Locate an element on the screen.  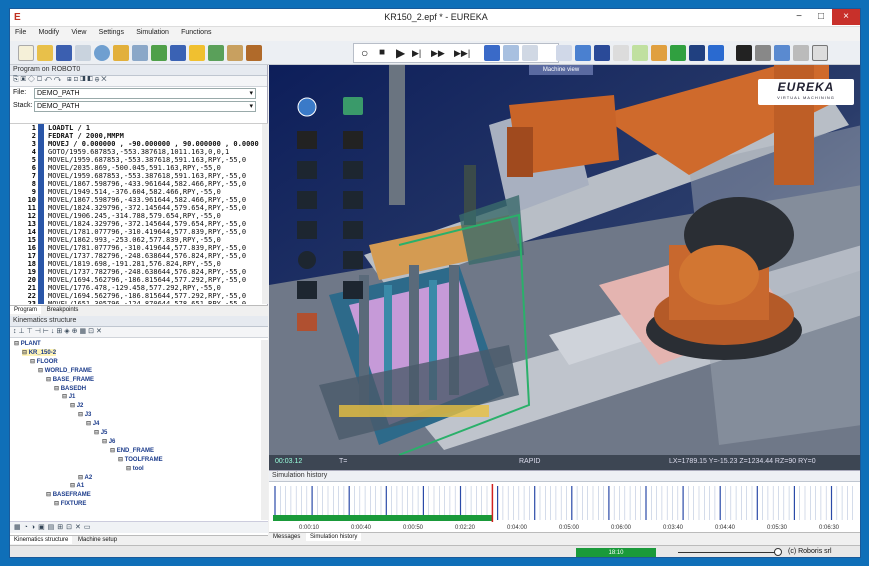
paint-icon is located at coordinates (178, 53).